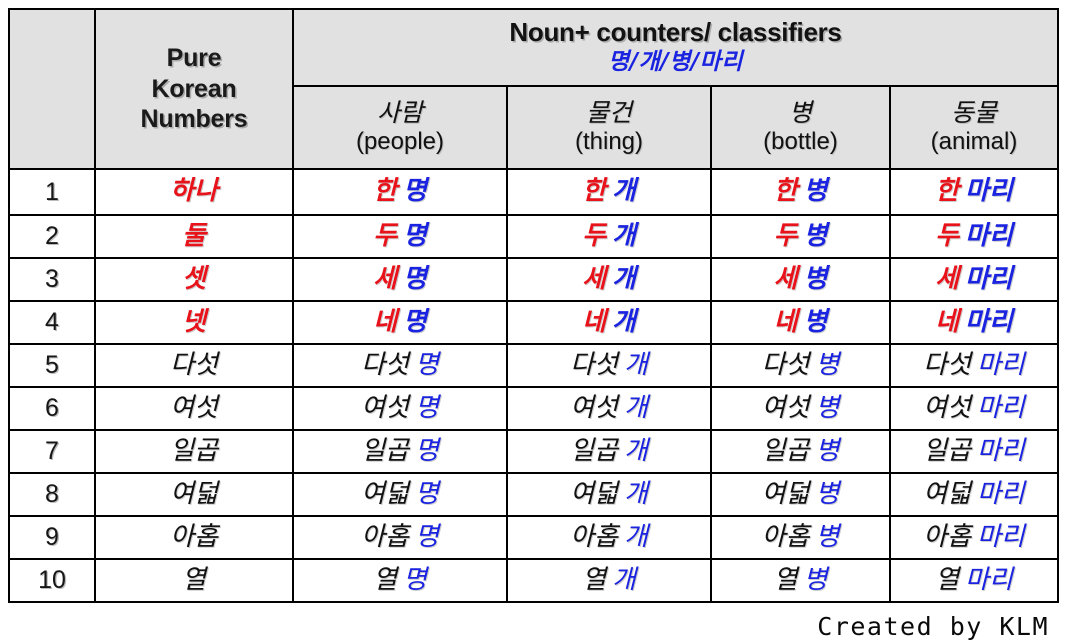 This screenshot has height=644, width=1066. I want to click on pure-number-4: 넷, so click(194, 322).